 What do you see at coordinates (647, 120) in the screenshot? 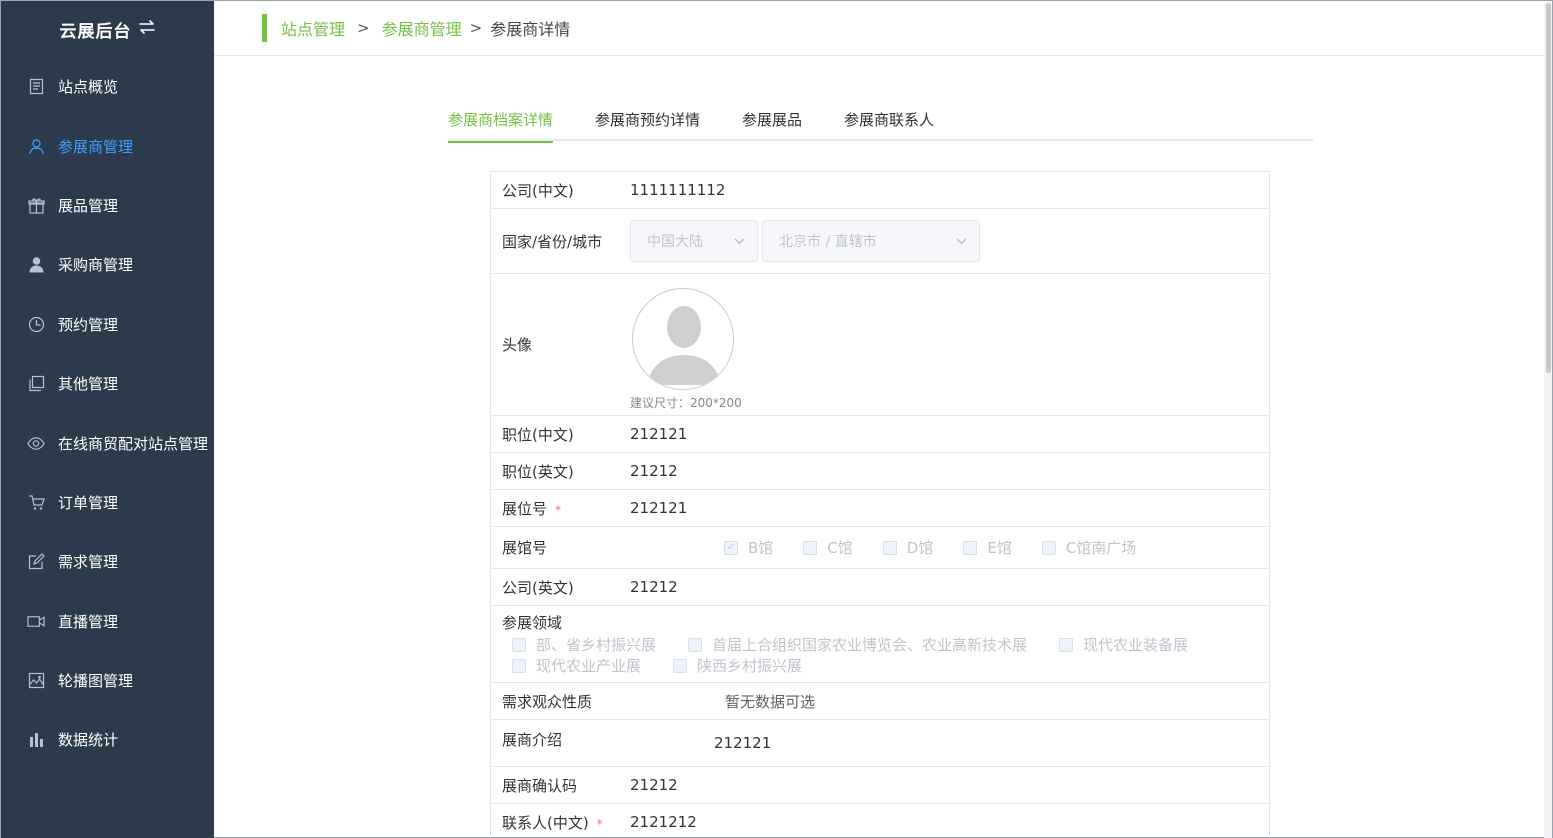
I see `tab-appointment-details: 参展商预约详情` at bounding box center [647, 120].